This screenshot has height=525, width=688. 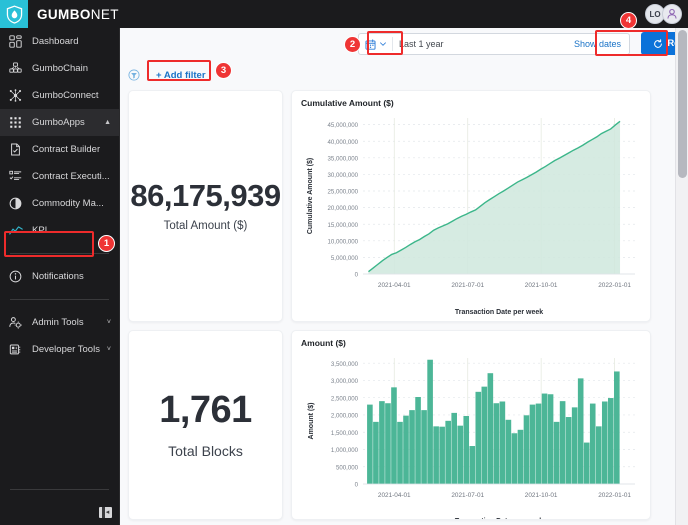 I want to click on collapse-arrow-icon: ◂, so click(x=107, y=512).